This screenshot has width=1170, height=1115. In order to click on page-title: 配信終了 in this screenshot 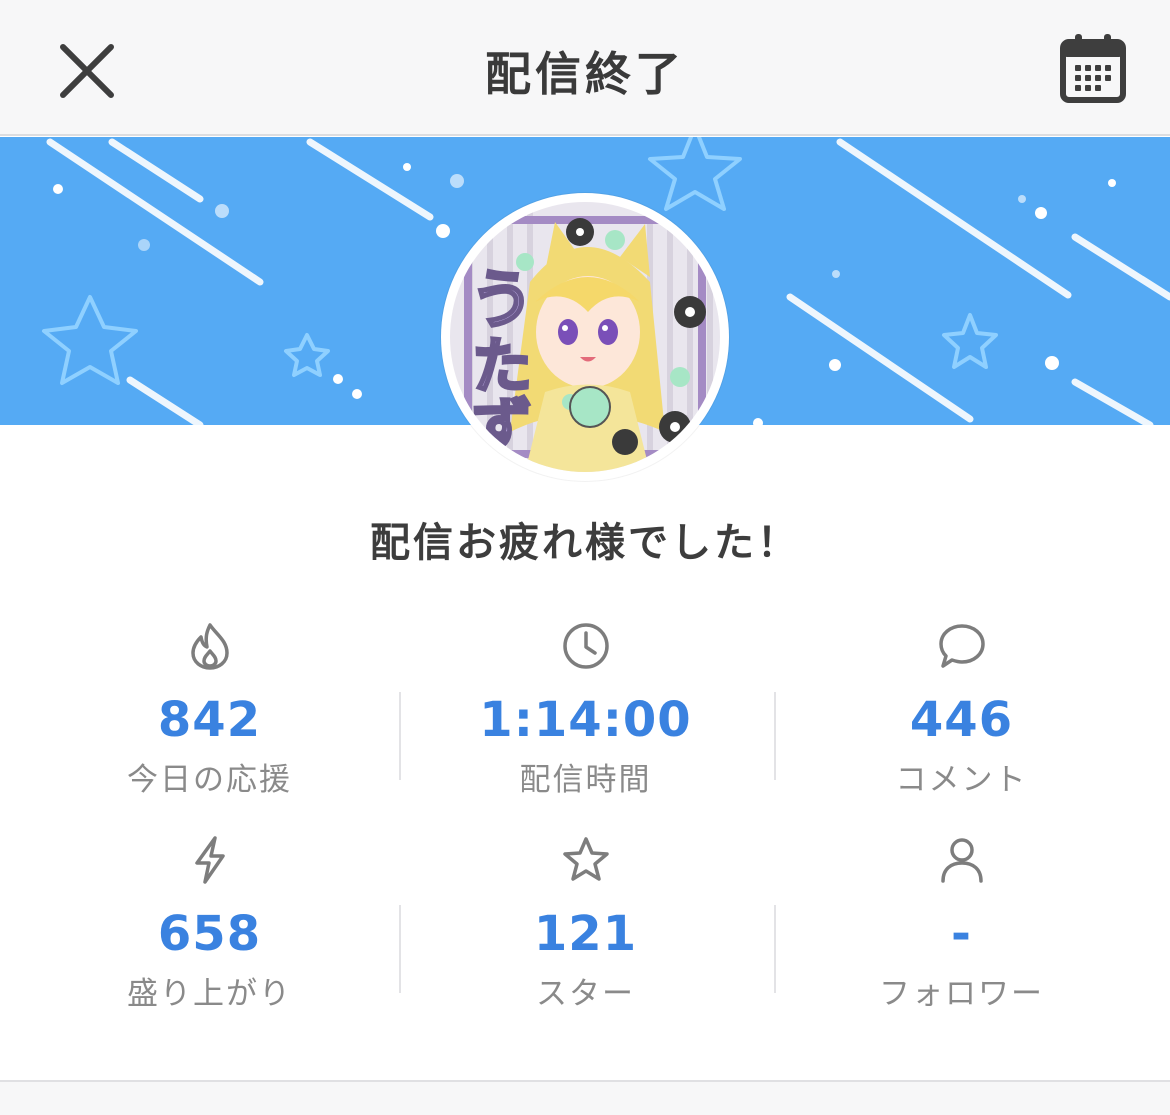, I will do `click(585, 74)`.